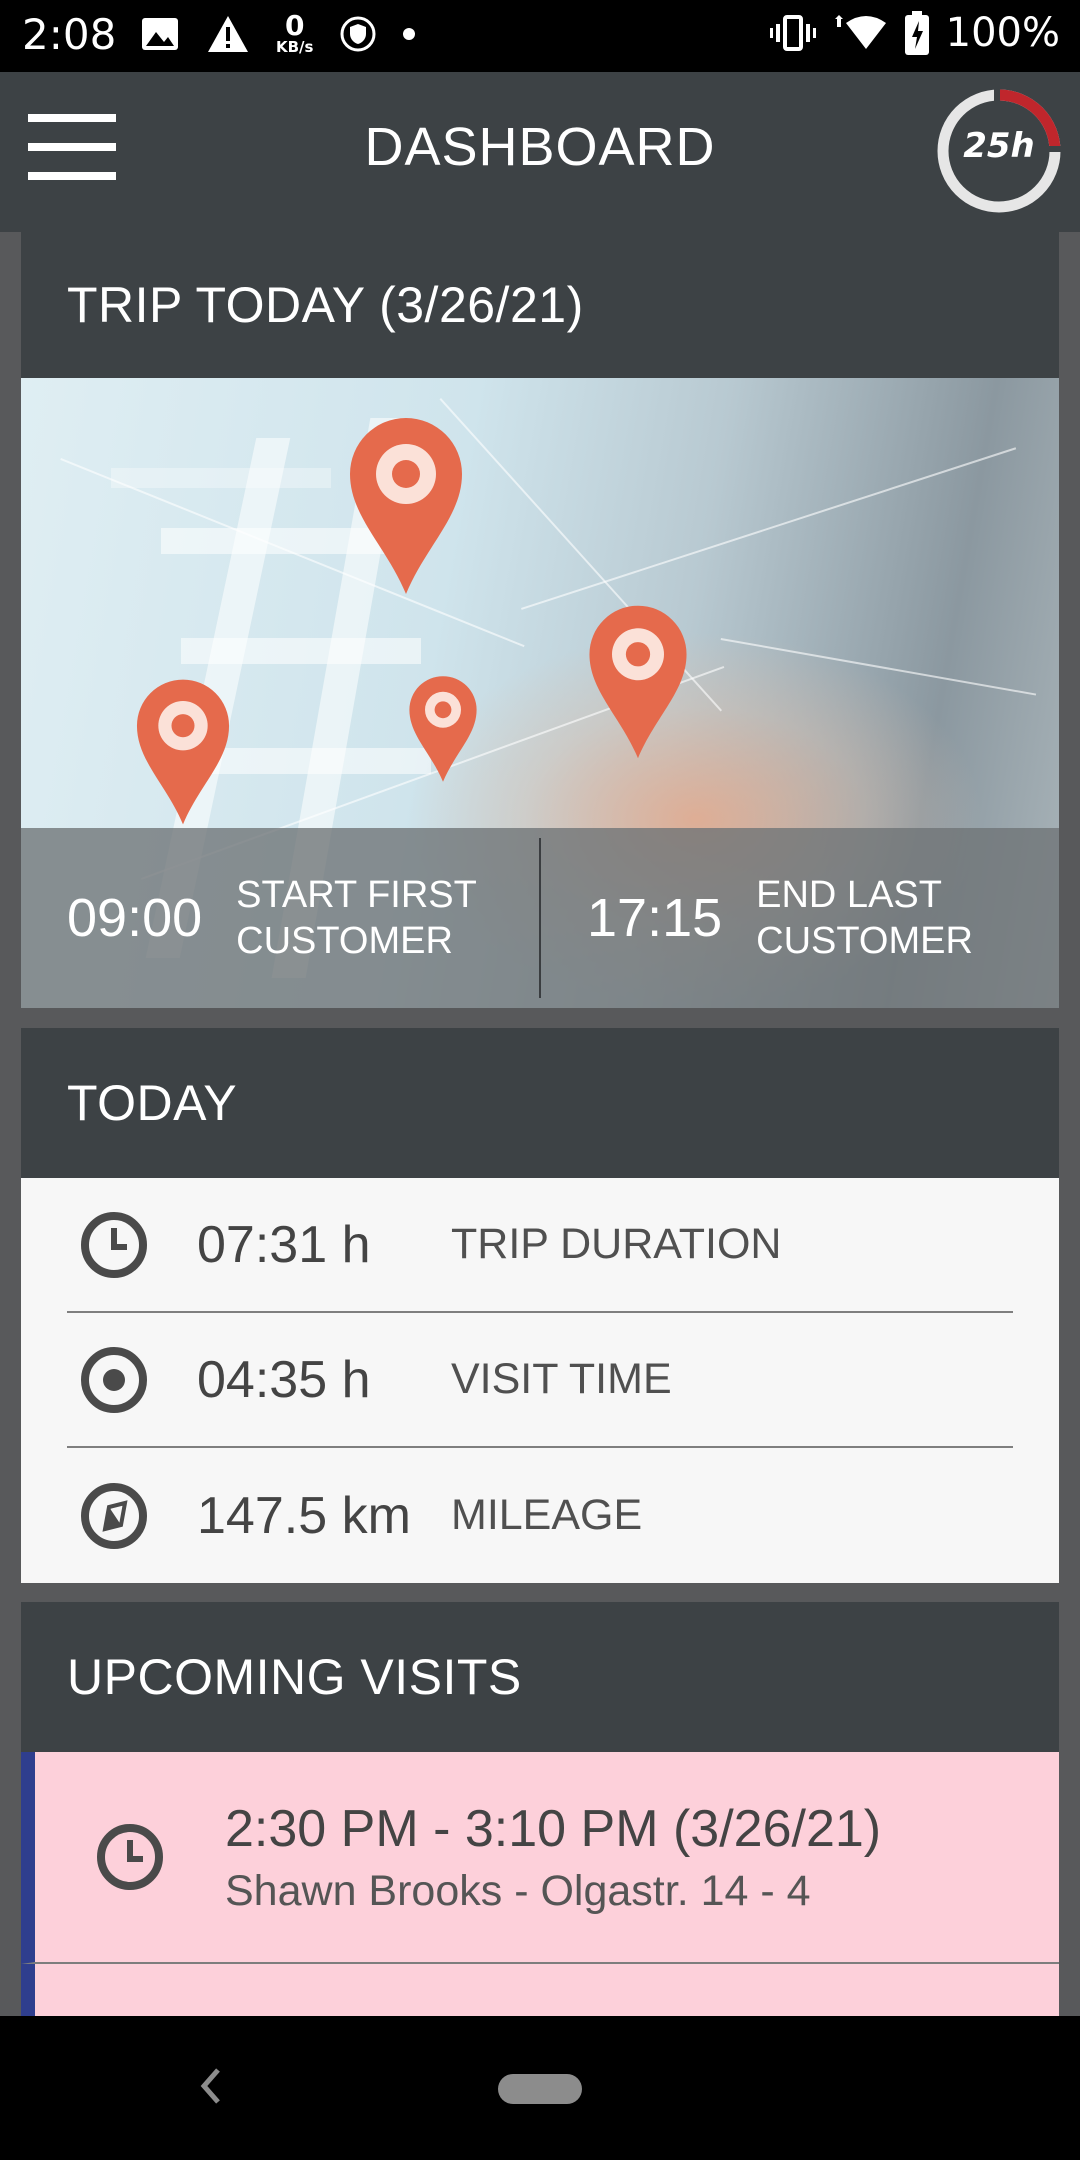  Describe the element at coordinates (518, 1890) in the screenshot. I see `visit-detail: Shawn Brooks - Olgastr. 14 - 4` at that location.